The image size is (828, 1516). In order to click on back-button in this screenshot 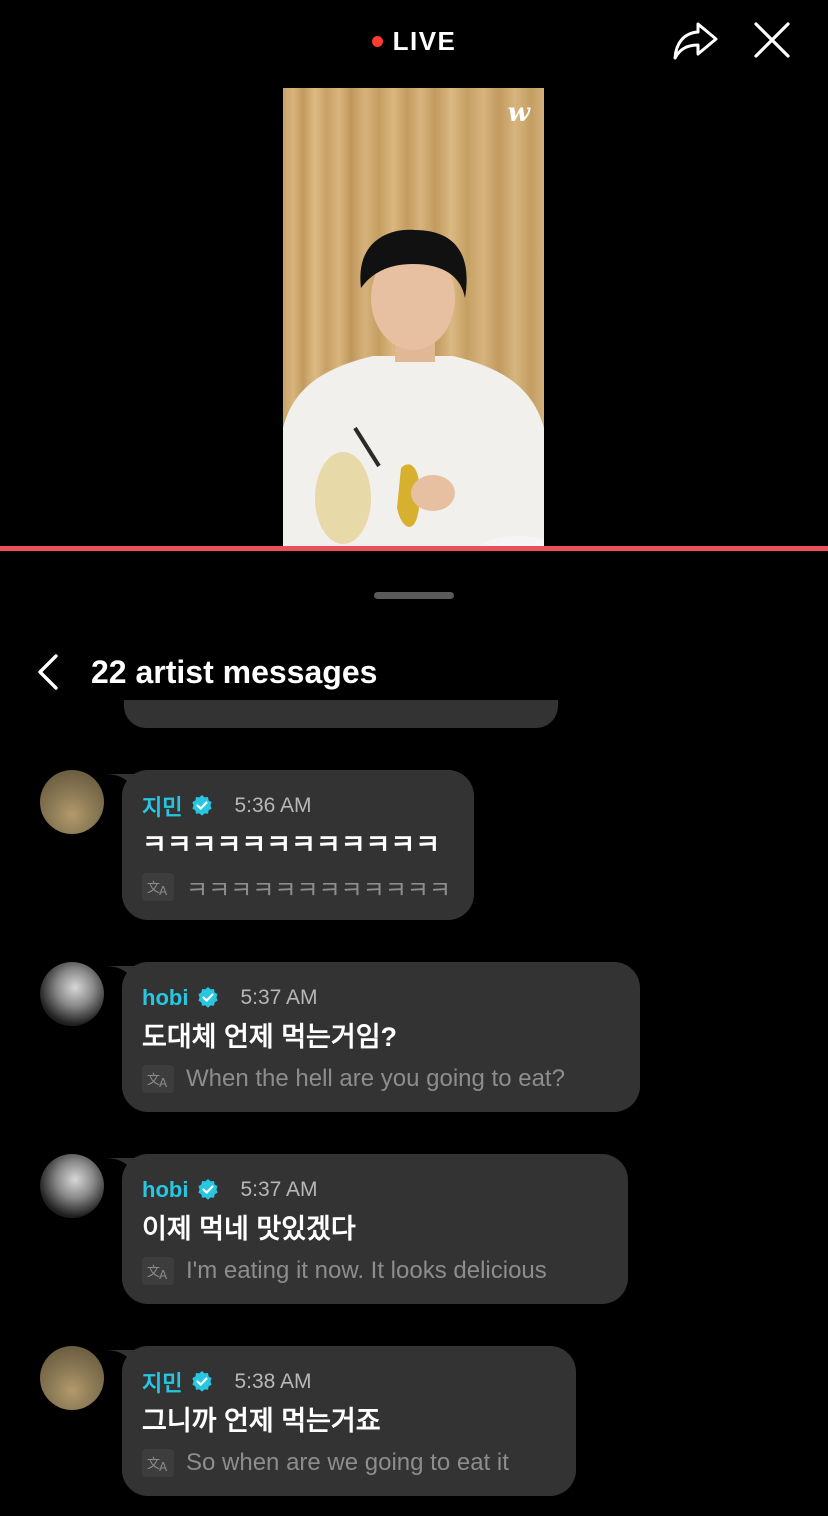, I will do `click(49, 672)`.